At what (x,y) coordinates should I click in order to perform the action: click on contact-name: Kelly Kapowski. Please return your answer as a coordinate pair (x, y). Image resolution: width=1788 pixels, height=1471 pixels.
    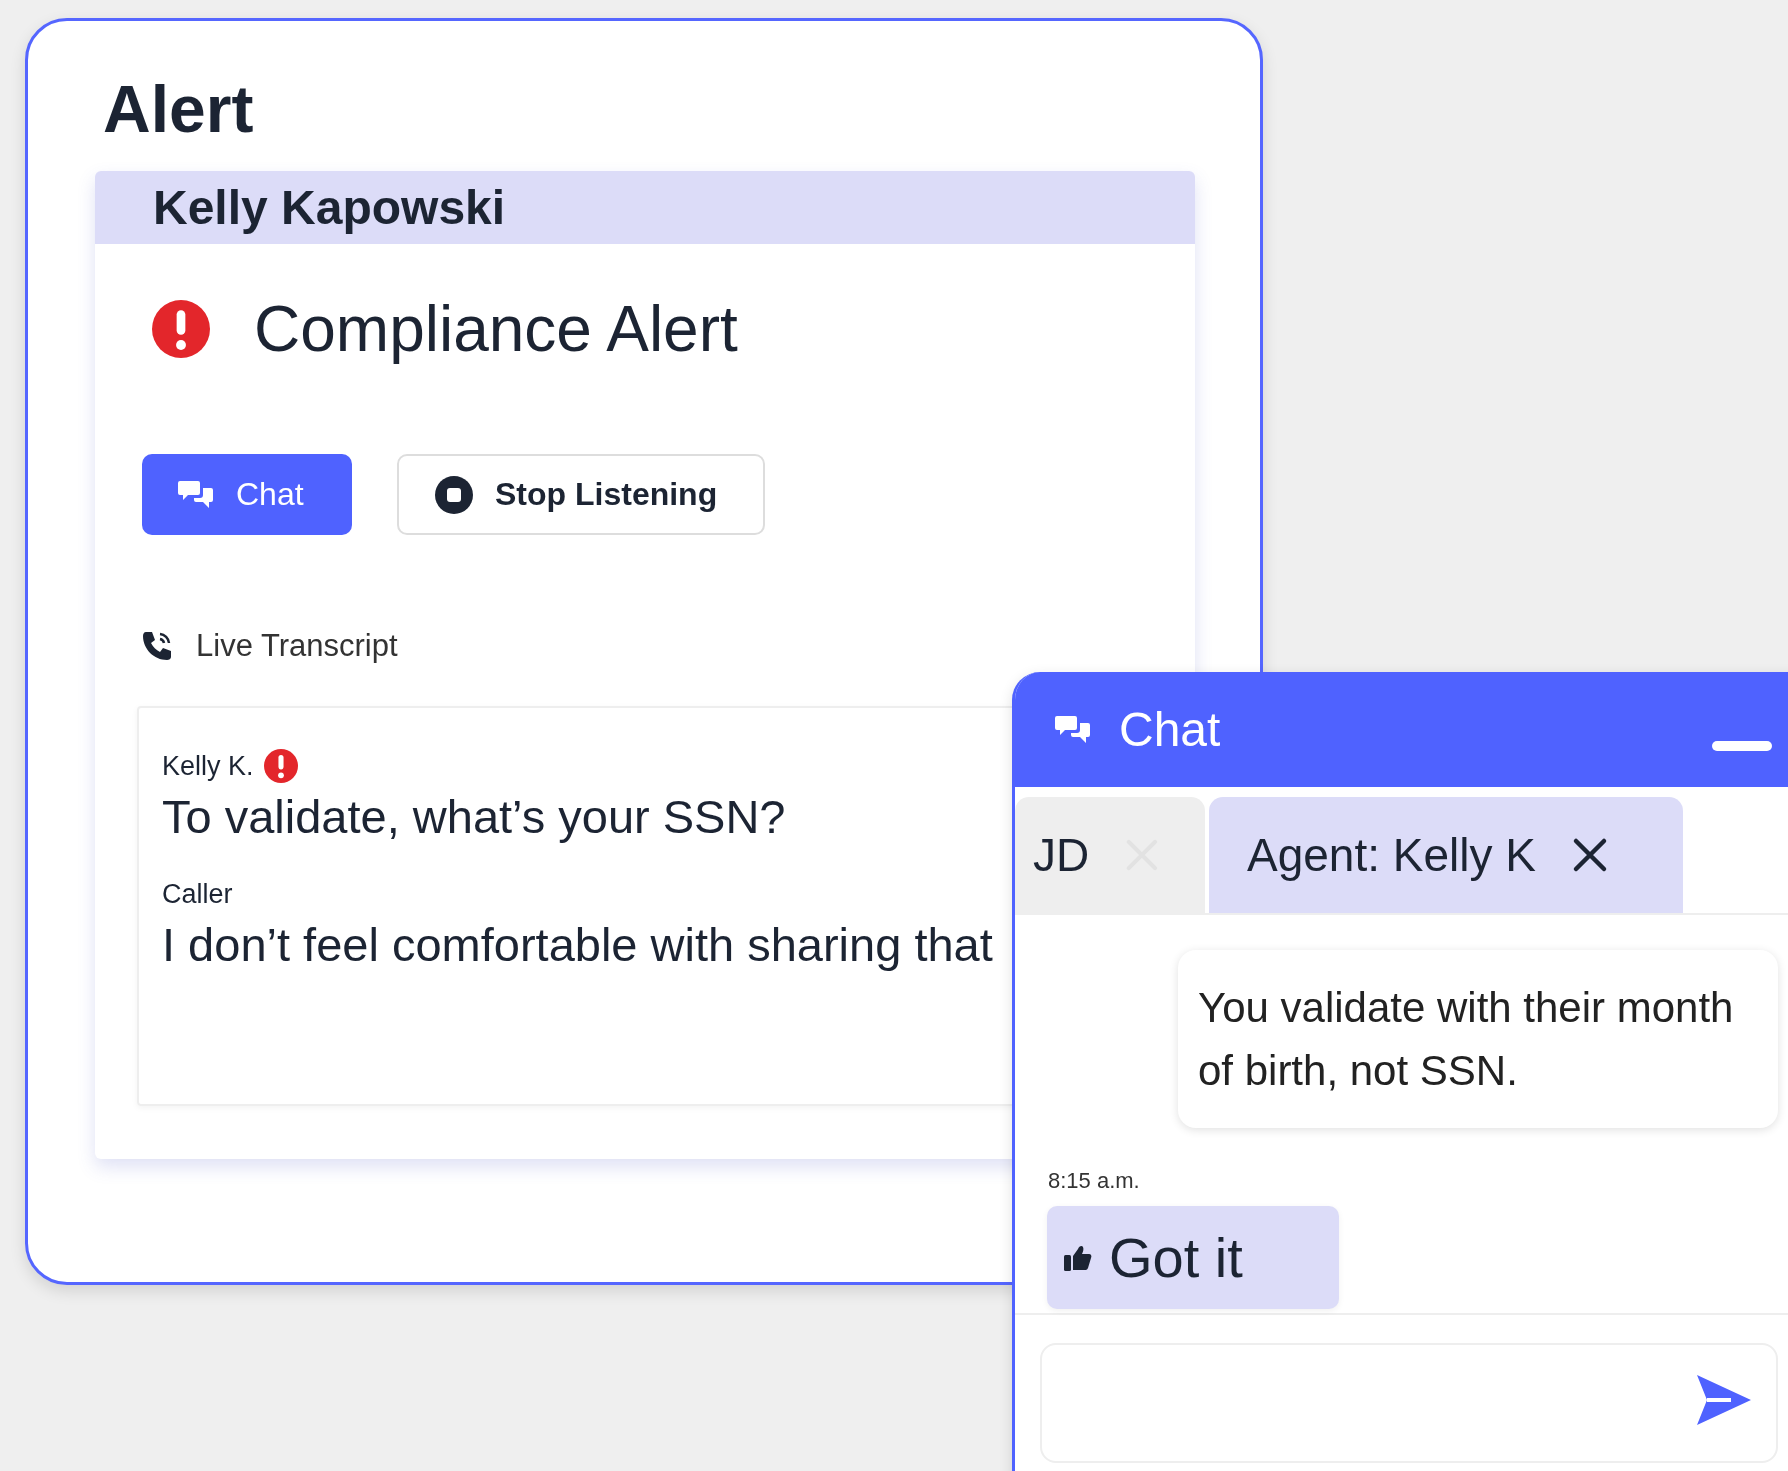
    Looking at the image, I should click on (645, 207).